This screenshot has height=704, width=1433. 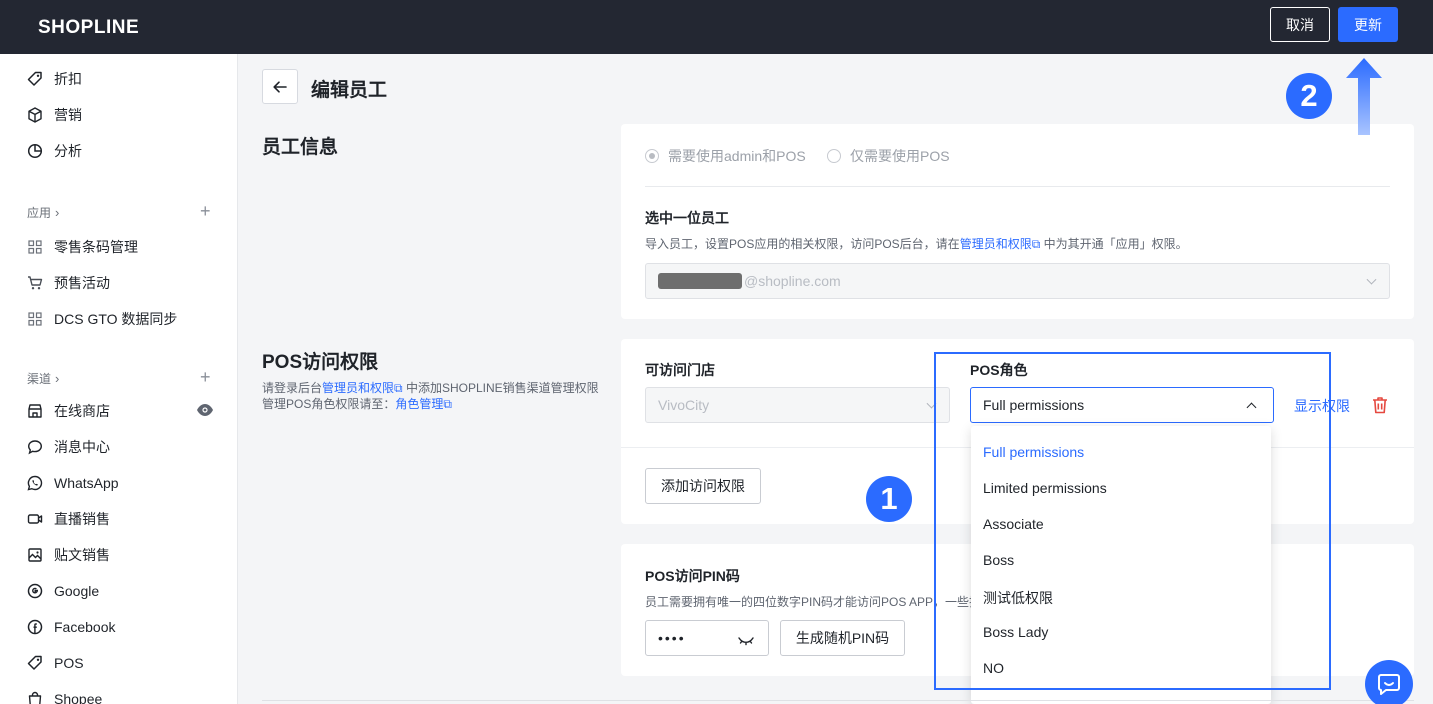 I want to click on step-badge-1: 1, so click(x=889, y=499).